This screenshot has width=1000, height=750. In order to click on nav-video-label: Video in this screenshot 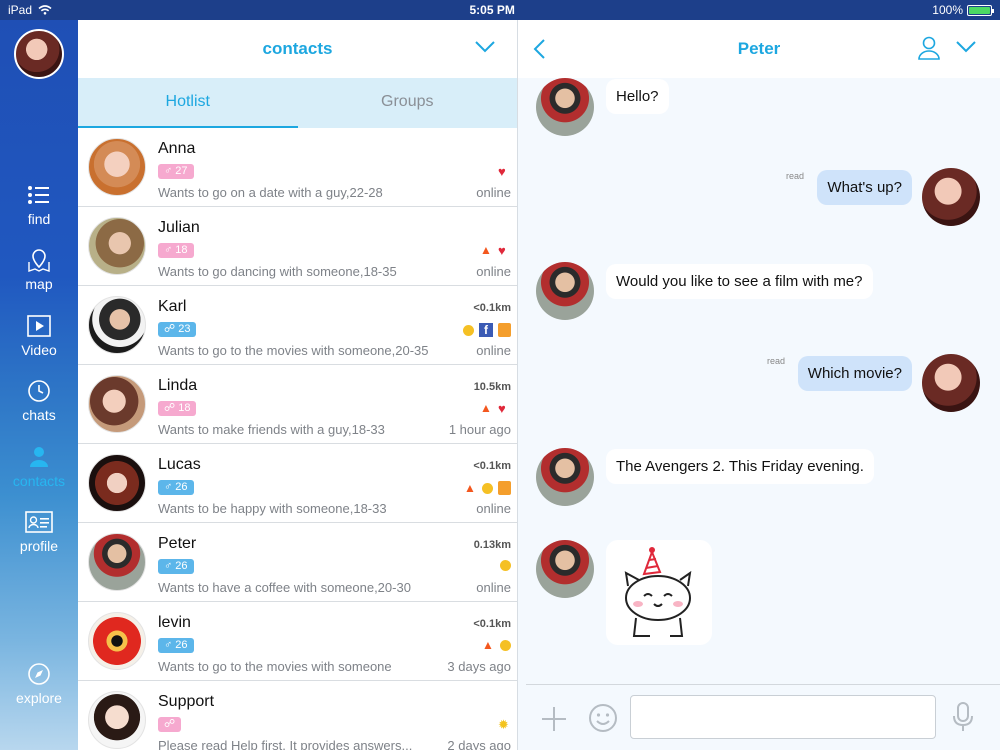, I will do `click(39, 350)`.